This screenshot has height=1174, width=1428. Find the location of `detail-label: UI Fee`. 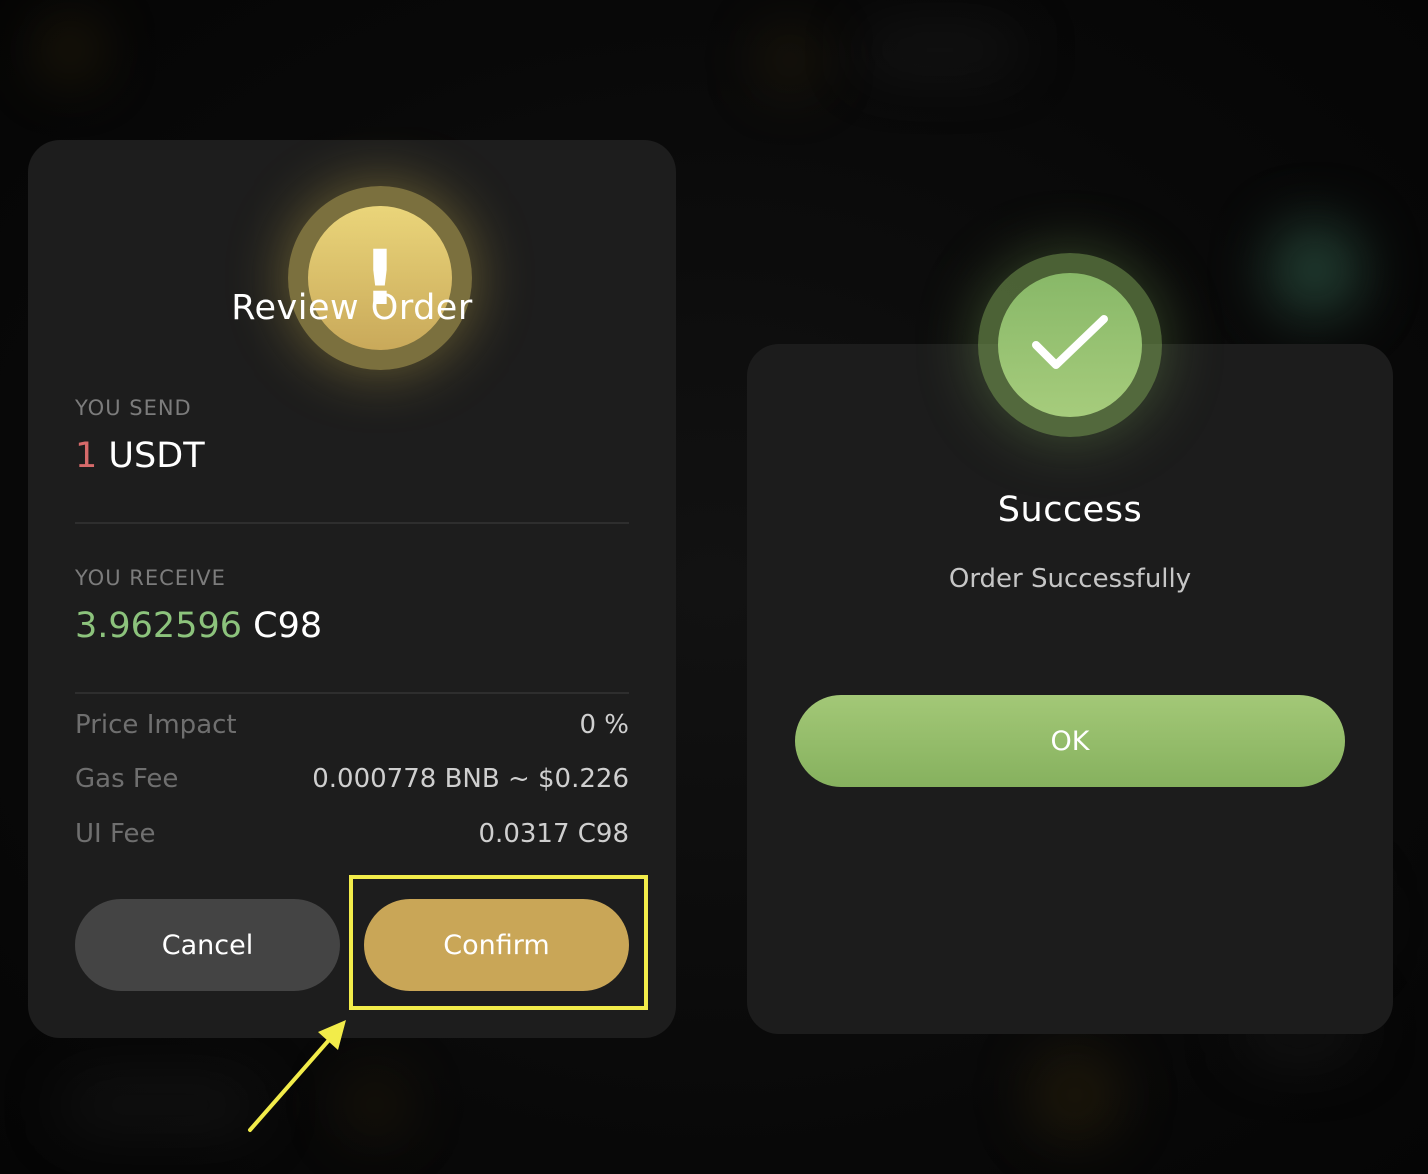

detail-label: UI Fee is located at coordinates (115, 834).